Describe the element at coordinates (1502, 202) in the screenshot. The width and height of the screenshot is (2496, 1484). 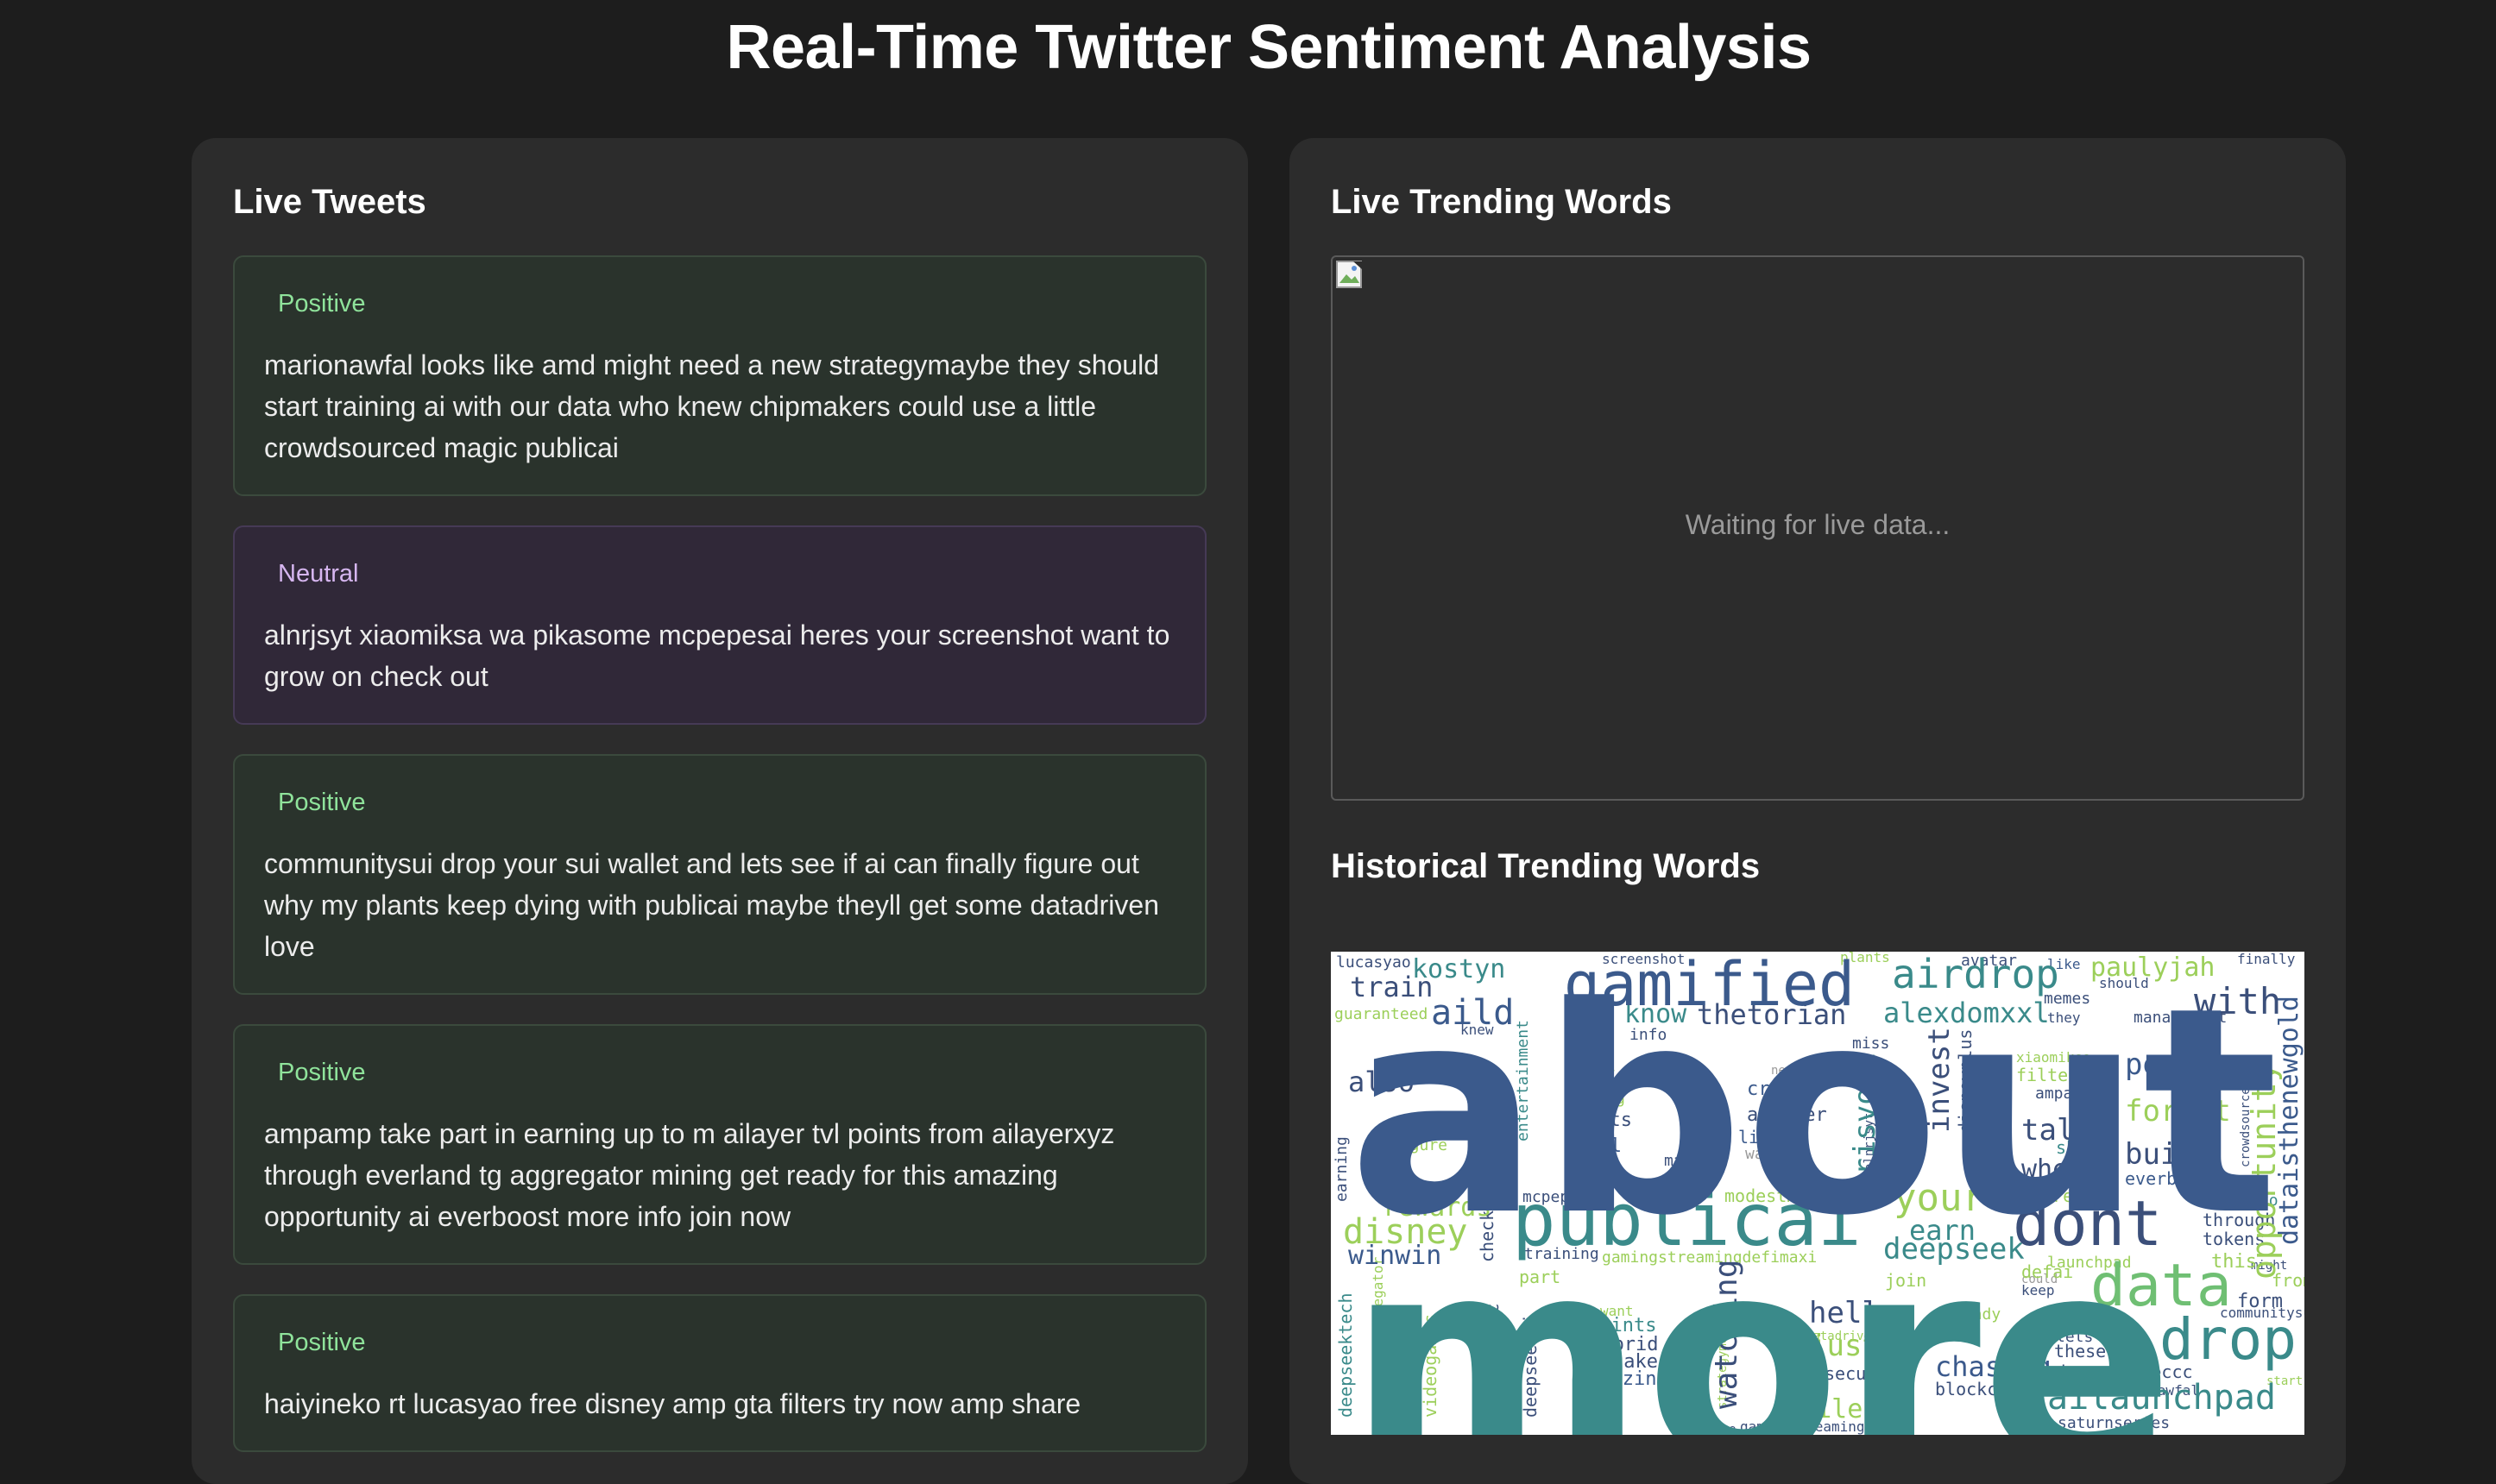
I see `live-trending-heading: Live Trending Words` at that location.